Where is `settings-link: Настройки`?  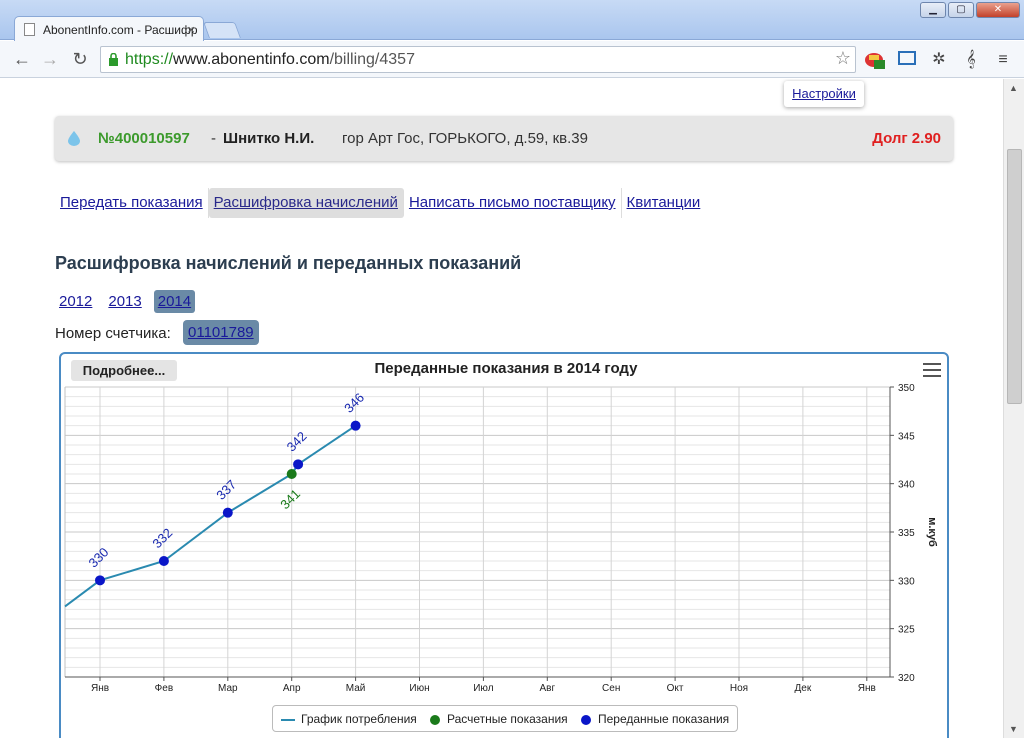
settings-link: Настройки is located at coordinates (824, 93).